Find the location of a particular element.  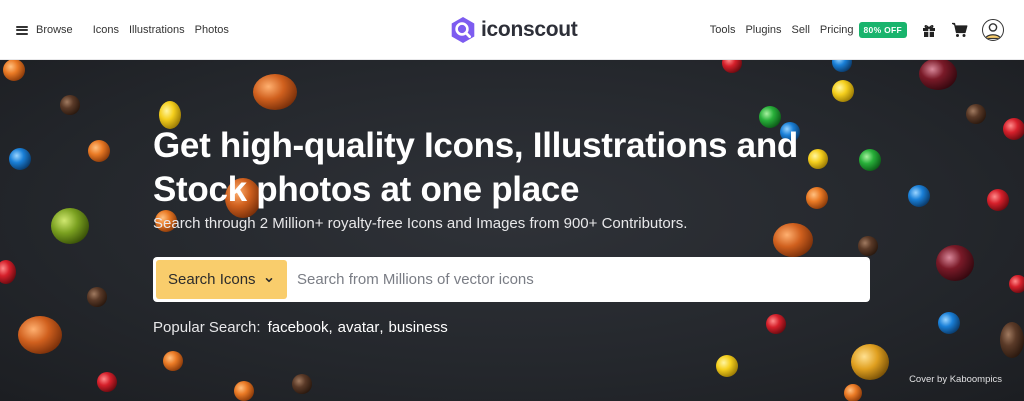

popular-search-label: Popular Search: is located at coordinates (207, 327).